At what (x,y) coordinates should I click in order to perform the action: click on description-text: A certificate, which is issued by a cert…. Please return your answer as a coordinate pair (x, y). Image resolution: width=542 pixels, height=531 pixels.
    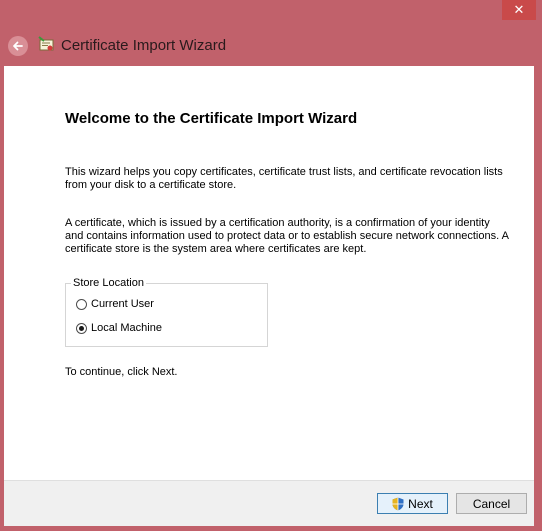
    Looking at the image, I should click on (287, 236).